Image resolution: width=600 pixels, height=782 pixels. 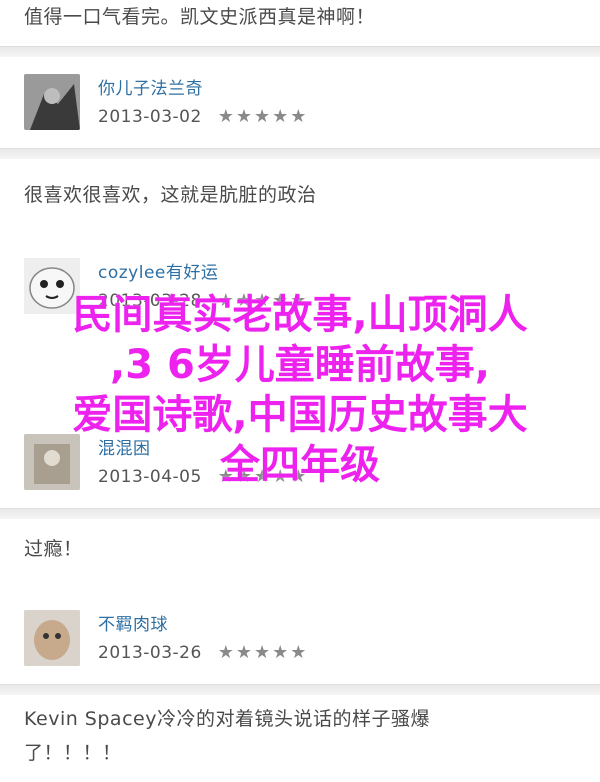 I want to click on comment-date: 2013-03-26, so click(x=150, y=653).